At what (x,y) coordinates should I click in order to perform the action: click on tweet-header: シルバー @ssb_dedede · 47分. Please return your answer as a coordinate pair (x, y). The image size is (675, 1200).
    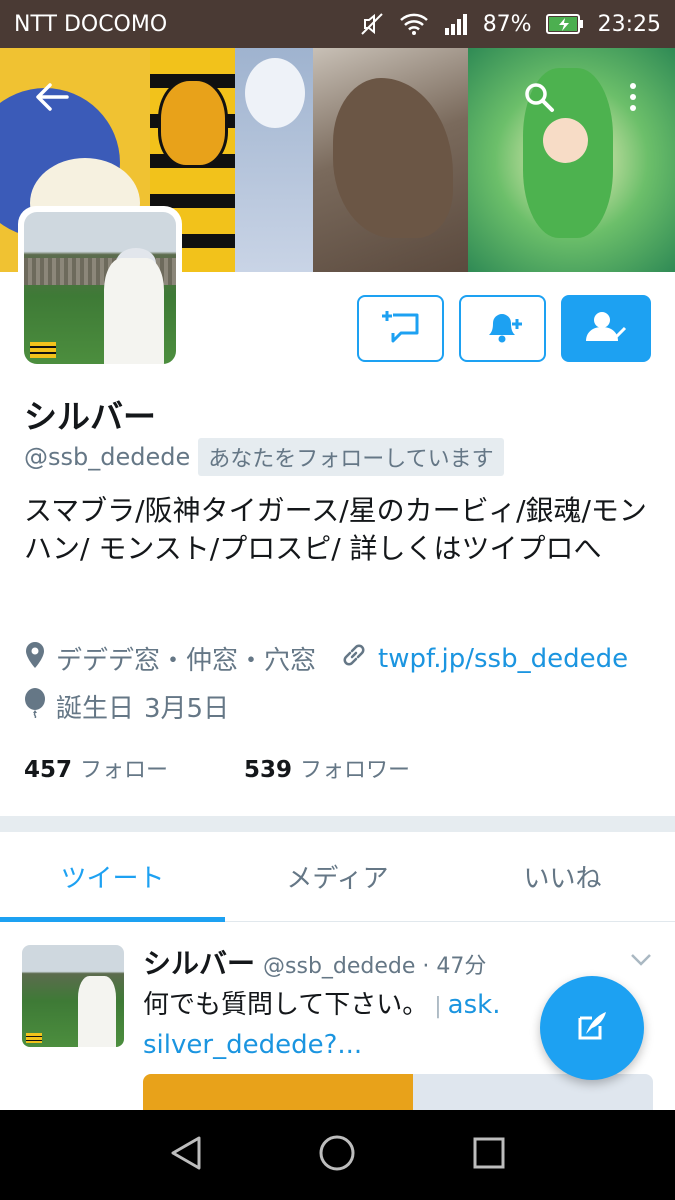
    Looking at the image, I should click on (314, 962).